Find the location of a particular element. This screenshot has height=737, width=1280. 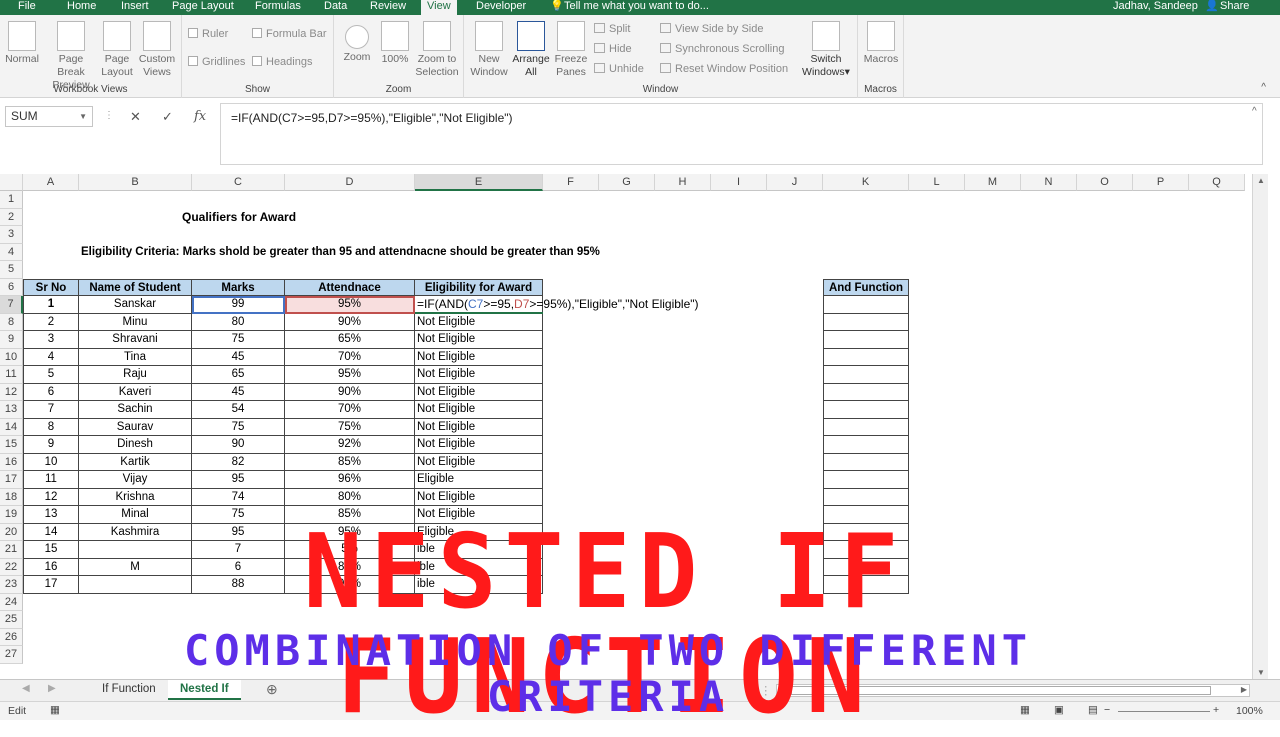

table-cell: Kaveri is located at coordinates (135, 392).